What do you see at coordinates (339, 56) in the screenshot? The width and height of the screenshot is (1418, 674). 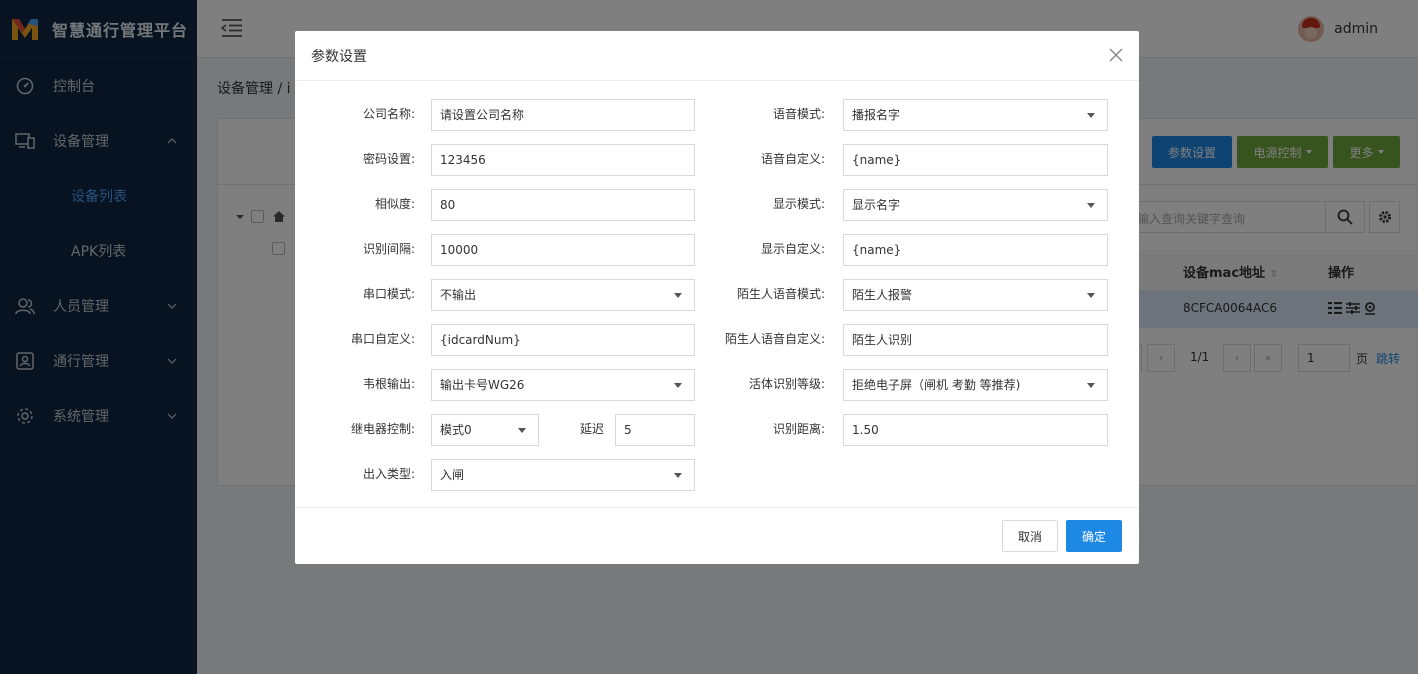 I see `dialog-title: 参数设置` at bounding box center [339, 56].